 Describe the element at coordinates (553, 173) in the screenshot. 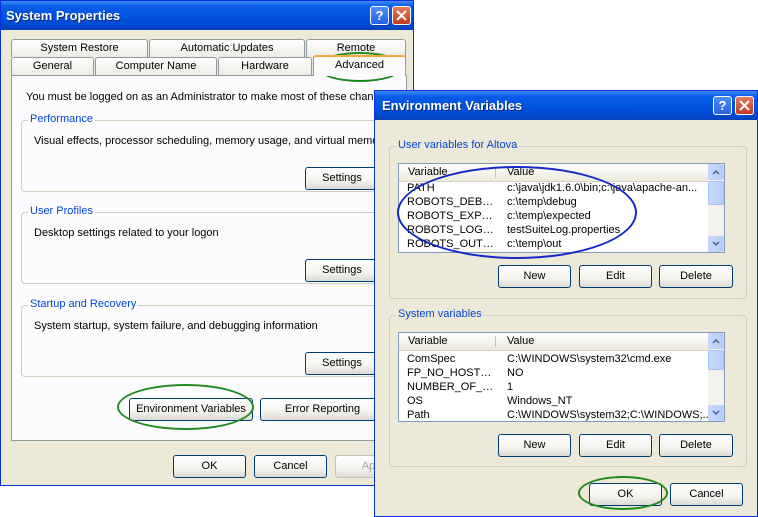

I see `user-variables-header: Variable Value` at that location.